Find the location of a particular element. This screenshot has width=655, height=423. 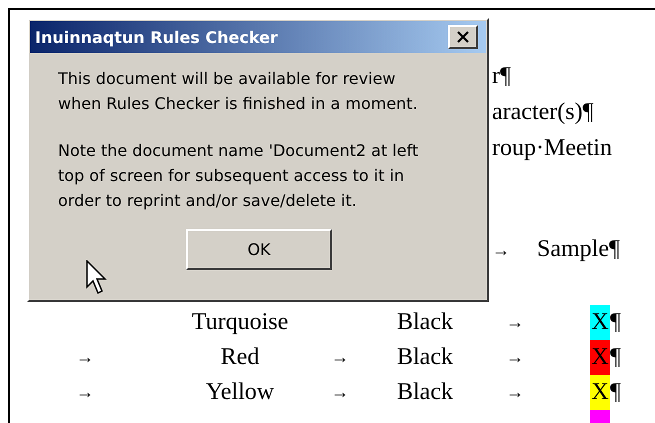

message-text: This document will be available for review when Rules Checker is finished in a moment. is located at coordinates (238, 91).